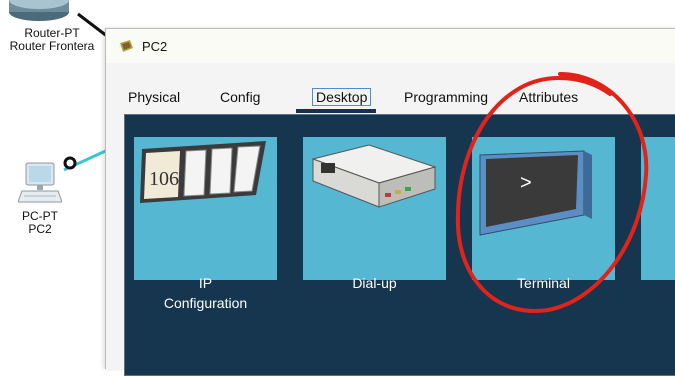 The image size is (675, 376). Describe the element at coordinates (205, 283) in the screenshot. I see `ip-label-line1: IP` at that location.